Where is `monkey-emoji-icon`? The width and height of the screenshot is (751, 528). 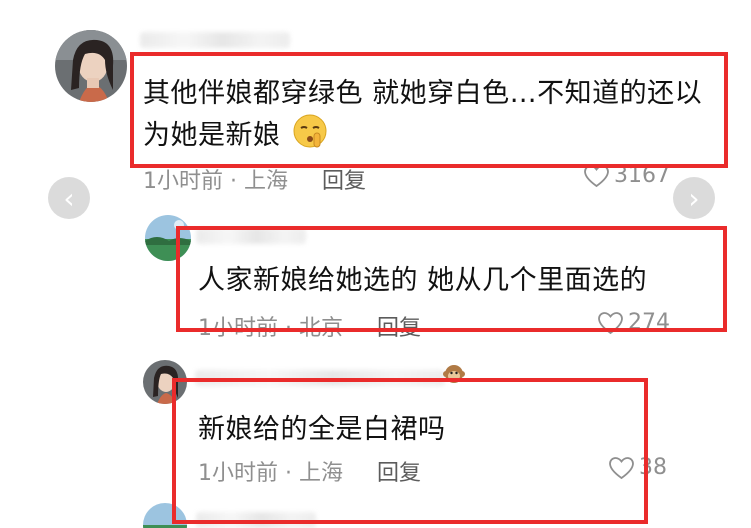 monkey-emoji-icon is located at coordinates (454, 374).